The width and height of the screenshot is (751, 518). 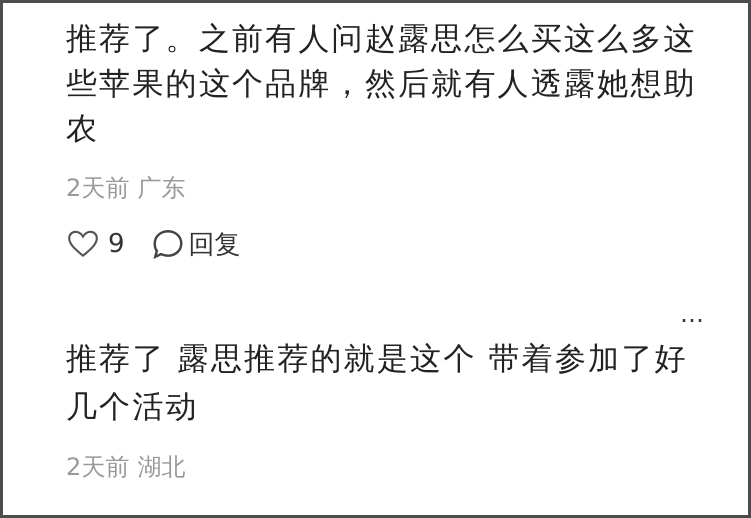 What do you see at coordinates (116, 244) in the screenshot?
I see `like-count: 9` at bounding box center [116, 244].